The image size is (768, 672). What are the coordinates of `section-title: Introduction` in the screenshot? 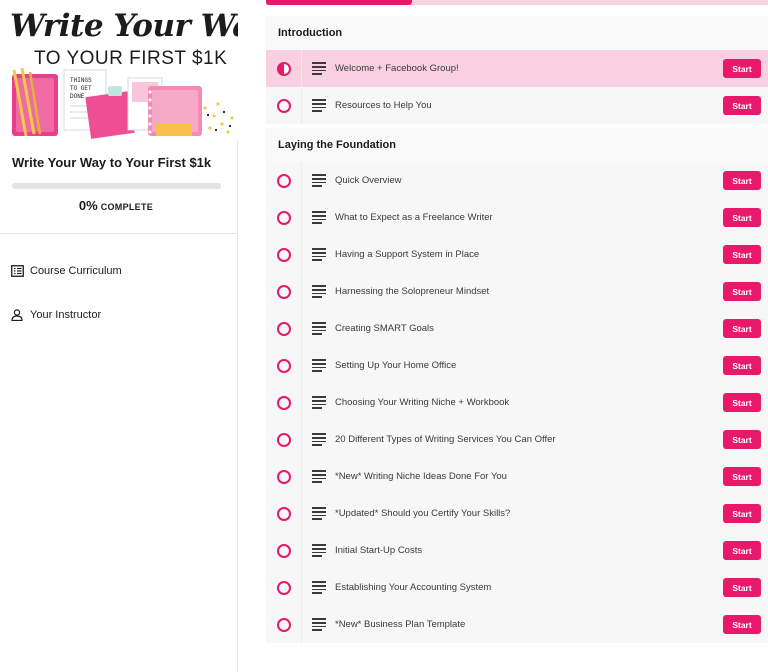 It's located at (310, 33).